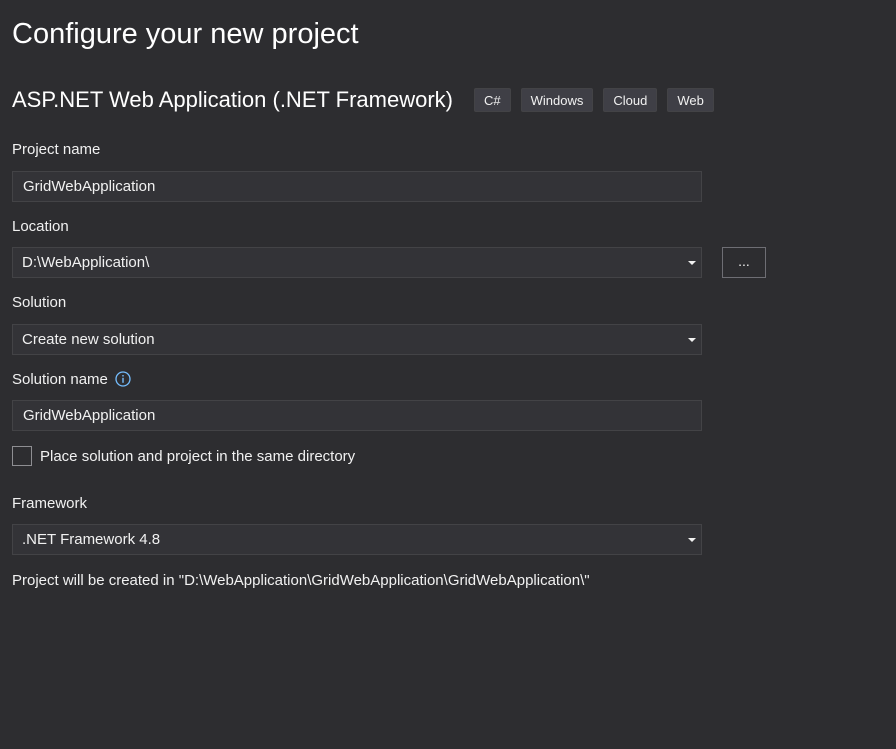 This screenshot has width=896, height=749. I want to click on framework-label: Framework, so click(50, 503).